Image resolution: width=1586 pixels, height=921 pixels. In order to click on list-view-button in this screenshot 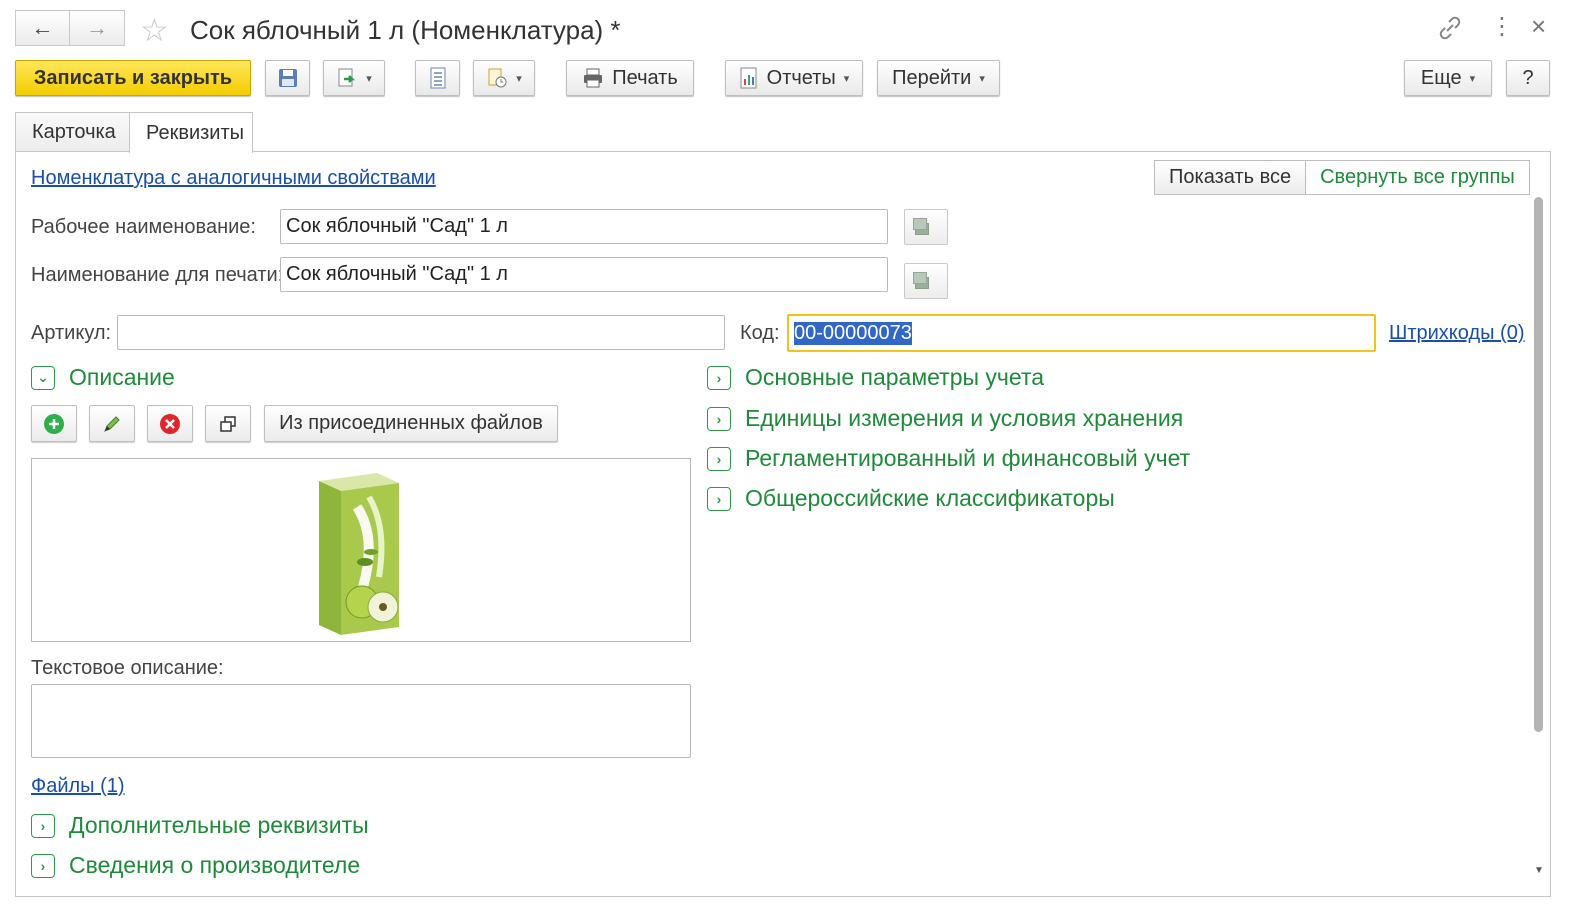, I will do `click(437, 78)`.